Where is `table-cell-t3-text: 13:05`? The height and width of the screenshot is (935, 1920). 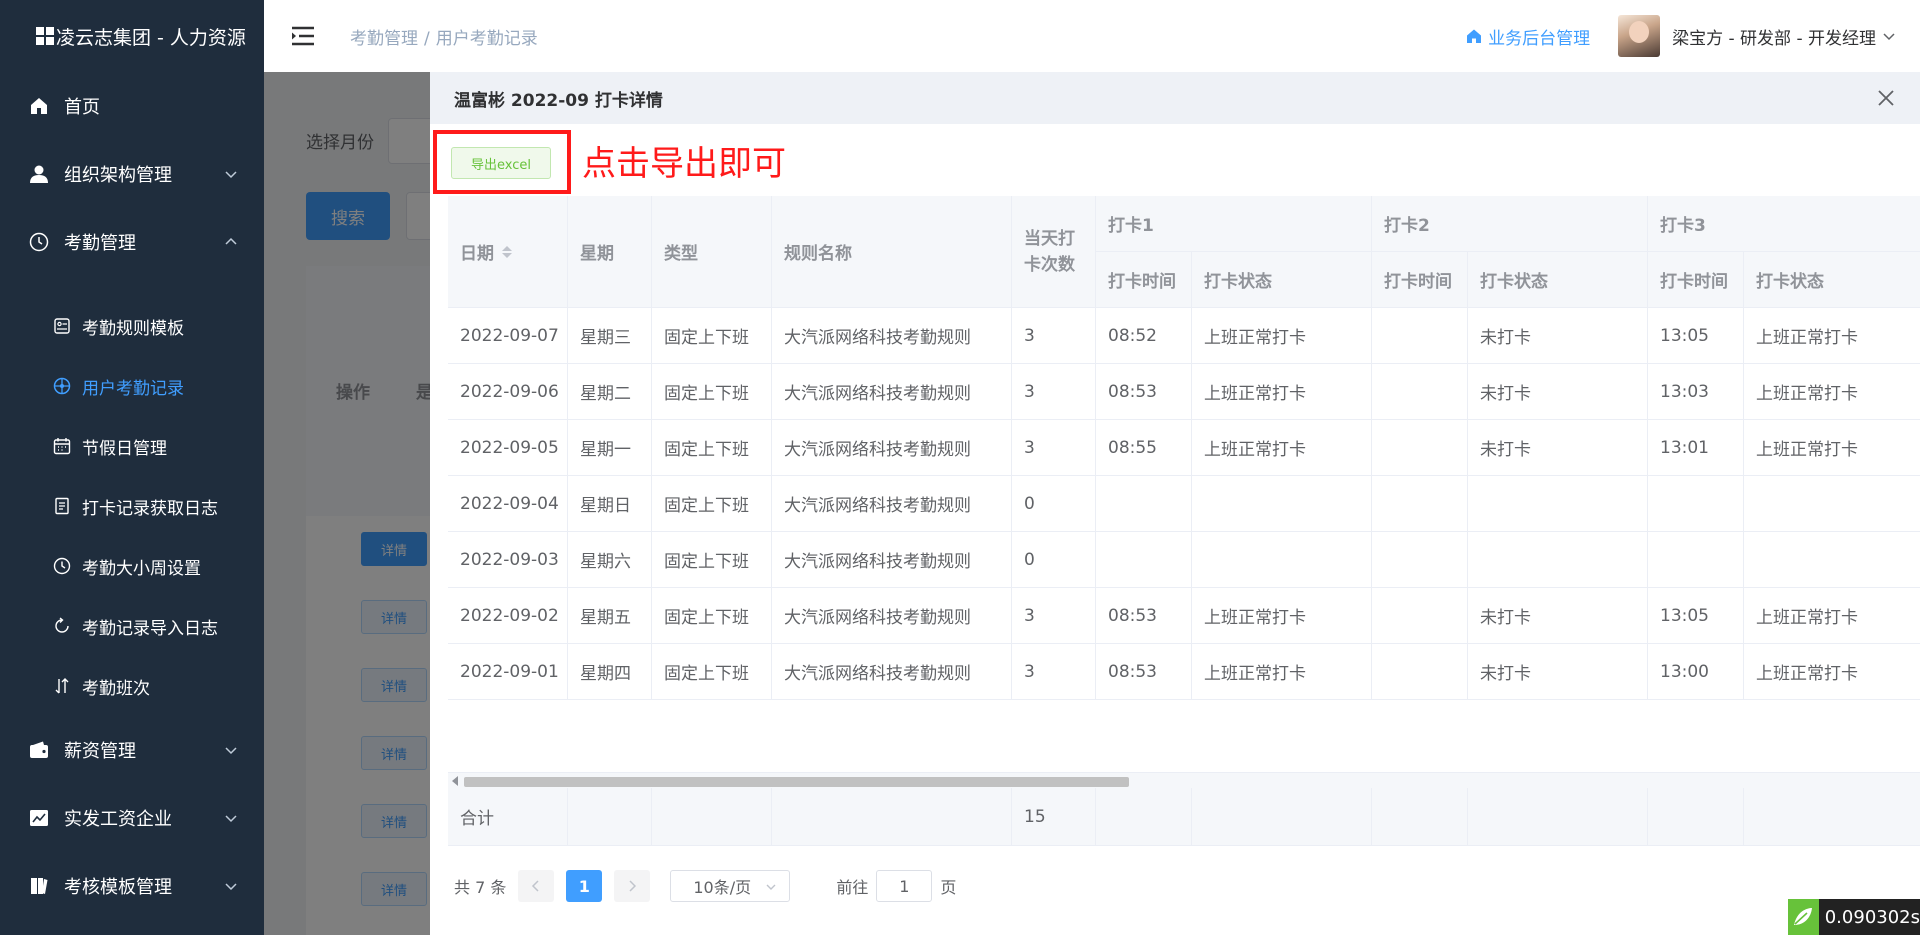
table-cell-t3-text: 13:05 is located at coordinates (1684, 615).